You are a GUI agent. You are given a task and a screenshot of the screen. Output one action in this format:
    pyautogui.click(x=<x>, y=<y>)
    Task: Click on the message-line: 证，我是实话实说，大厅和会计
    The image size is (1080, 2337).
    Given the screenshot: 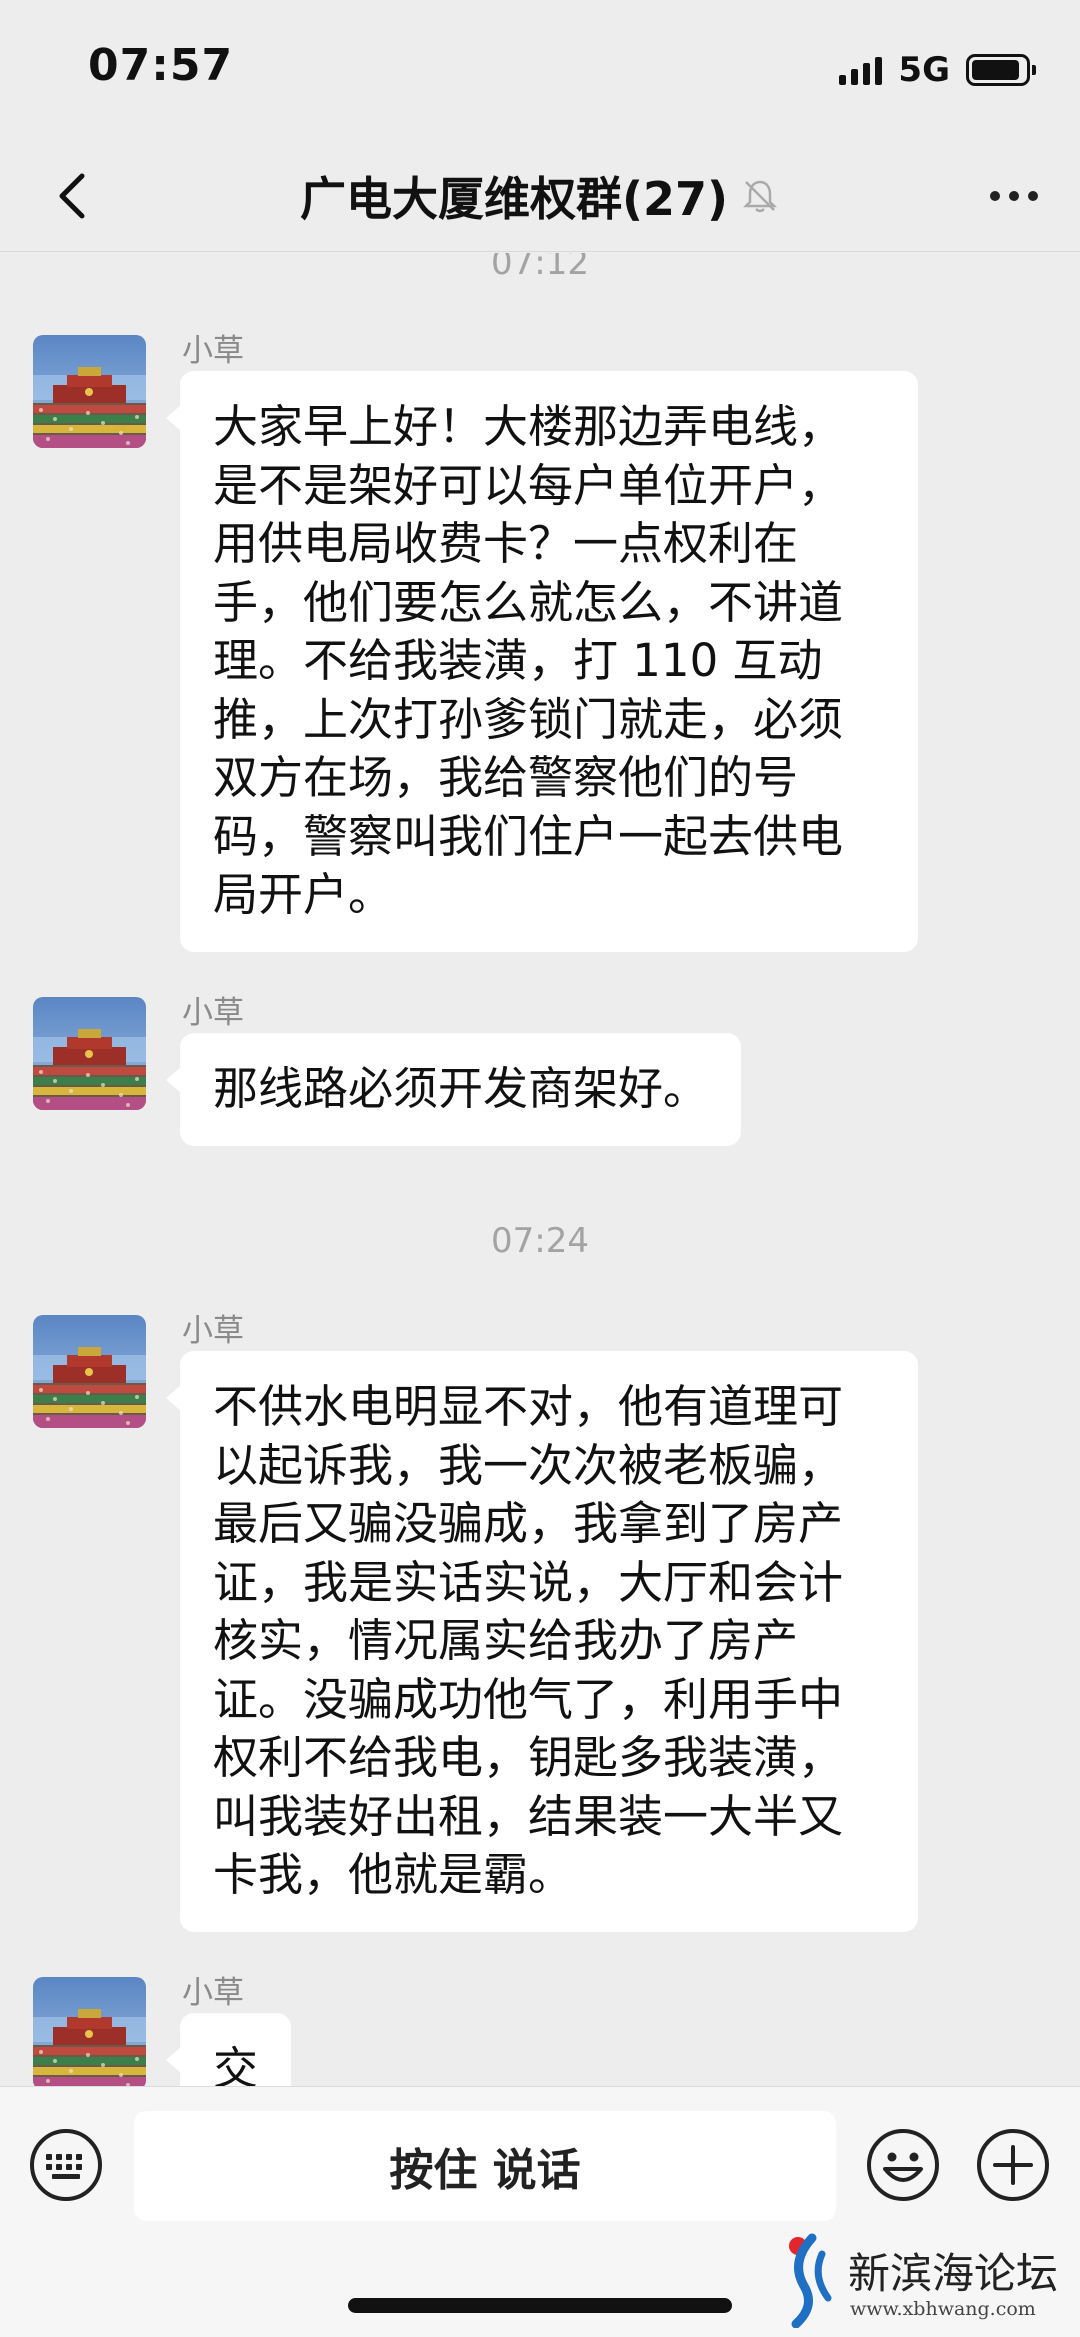 What is the action you would take?
    pyautogui.click(x=528, y=1582)
    